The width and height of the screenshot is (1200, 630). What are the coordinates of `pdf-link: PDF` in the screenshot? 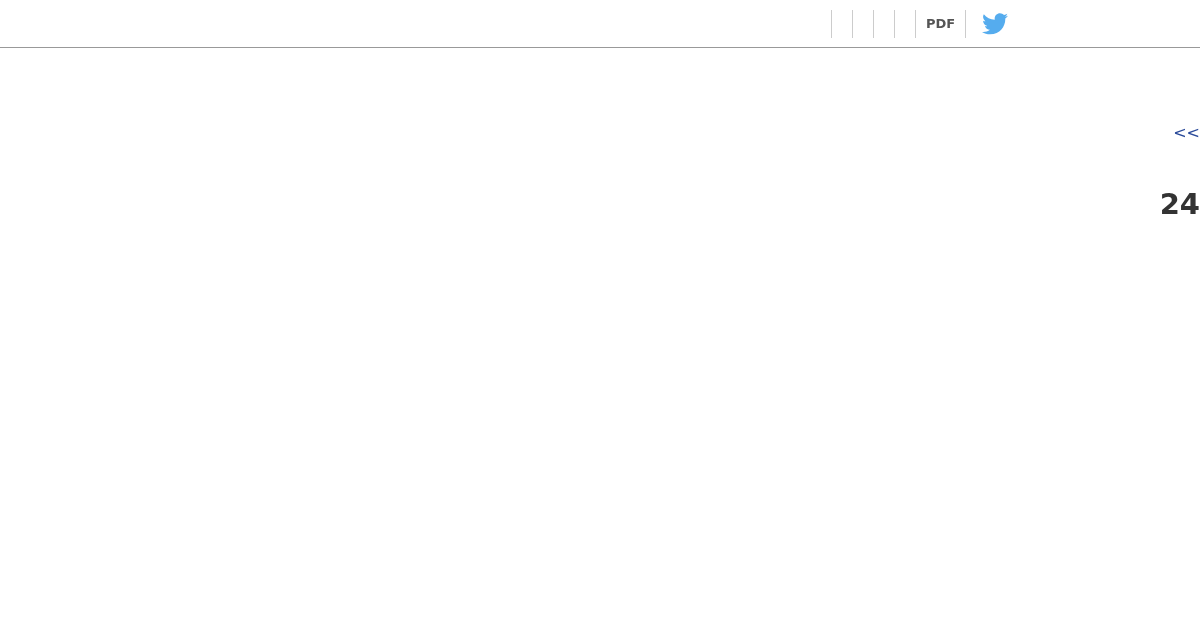 It's located at (941, 23).